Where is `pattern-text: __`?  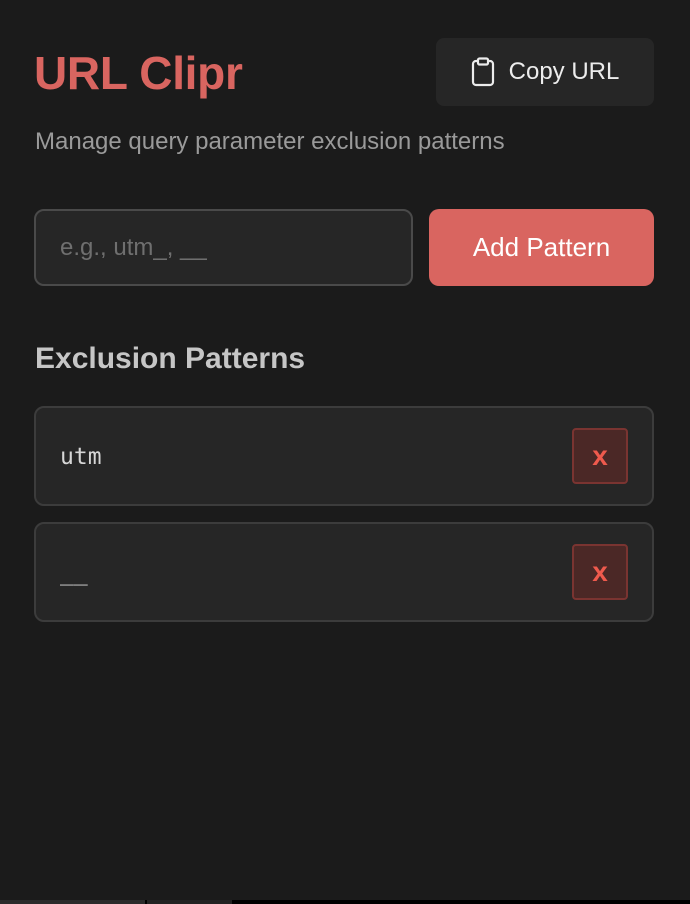
pattern-text: __ is located at coordinates (74, 573).